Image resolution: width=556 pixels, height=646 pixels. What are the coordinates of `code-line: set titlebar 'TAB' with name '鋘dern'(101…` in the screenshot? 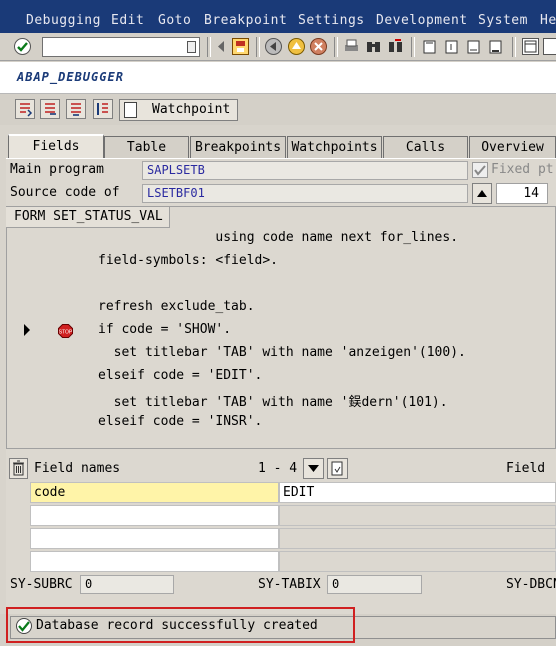 It's located at (273, 402).